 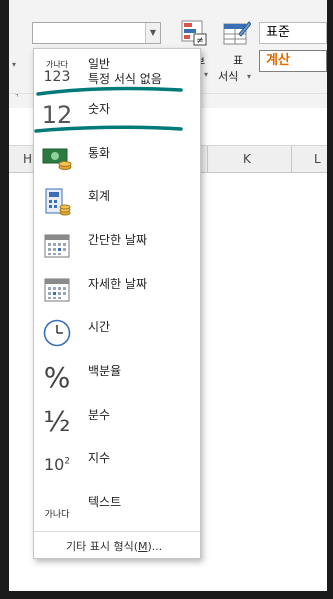 I want to click on menu-item-label: 회계, so click(x=99, y=196).